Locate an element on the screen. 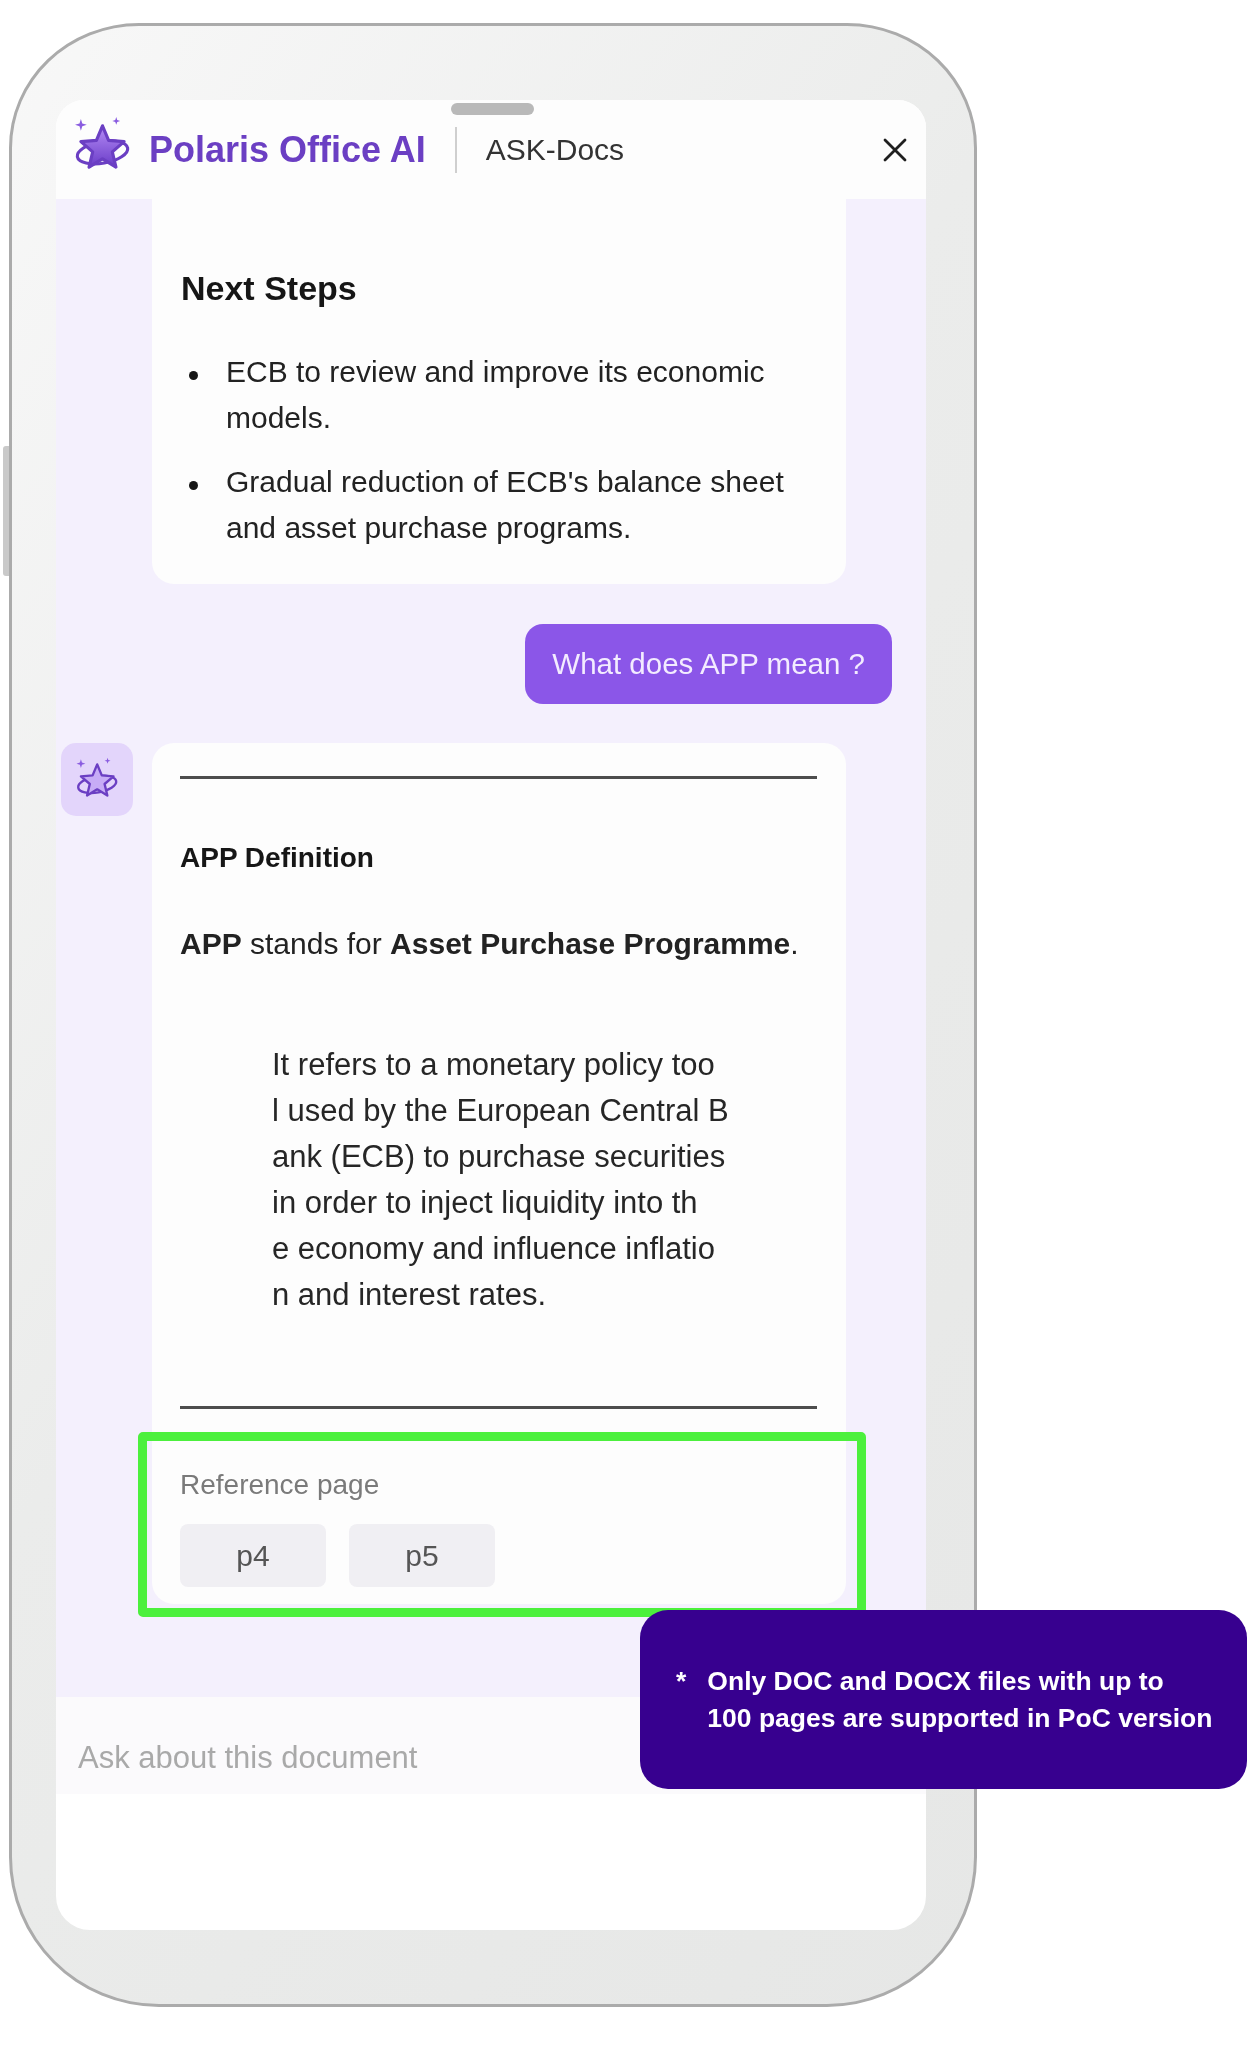 Image resolution: width=1250 pixels, height=2050 pixels. close-button is located at coordinates (895, 149).